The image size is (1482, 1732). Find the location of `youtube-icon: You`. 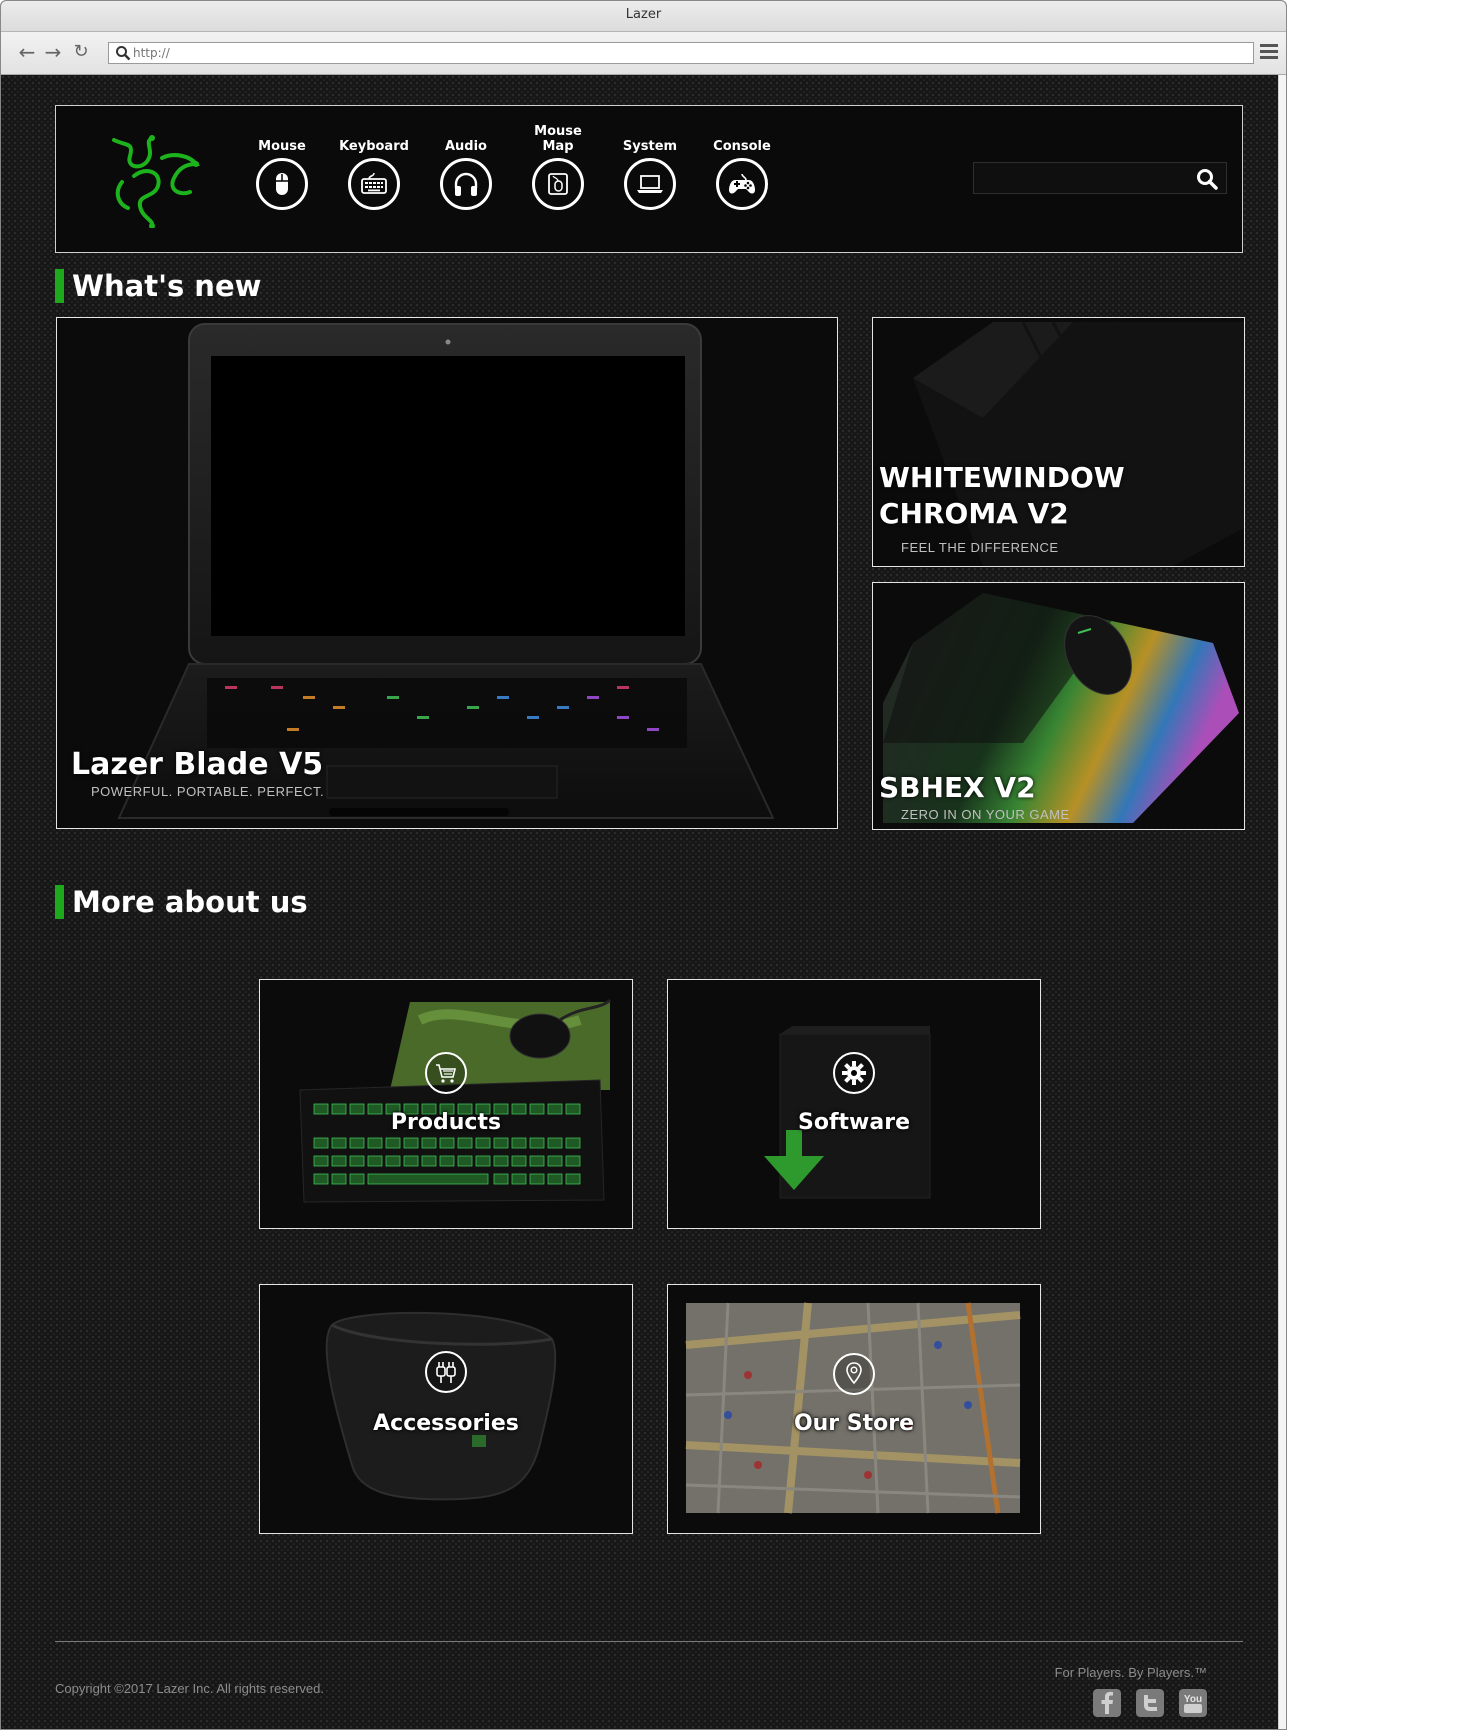

youtube-icon: You is located at coordinates (1193, 1703).